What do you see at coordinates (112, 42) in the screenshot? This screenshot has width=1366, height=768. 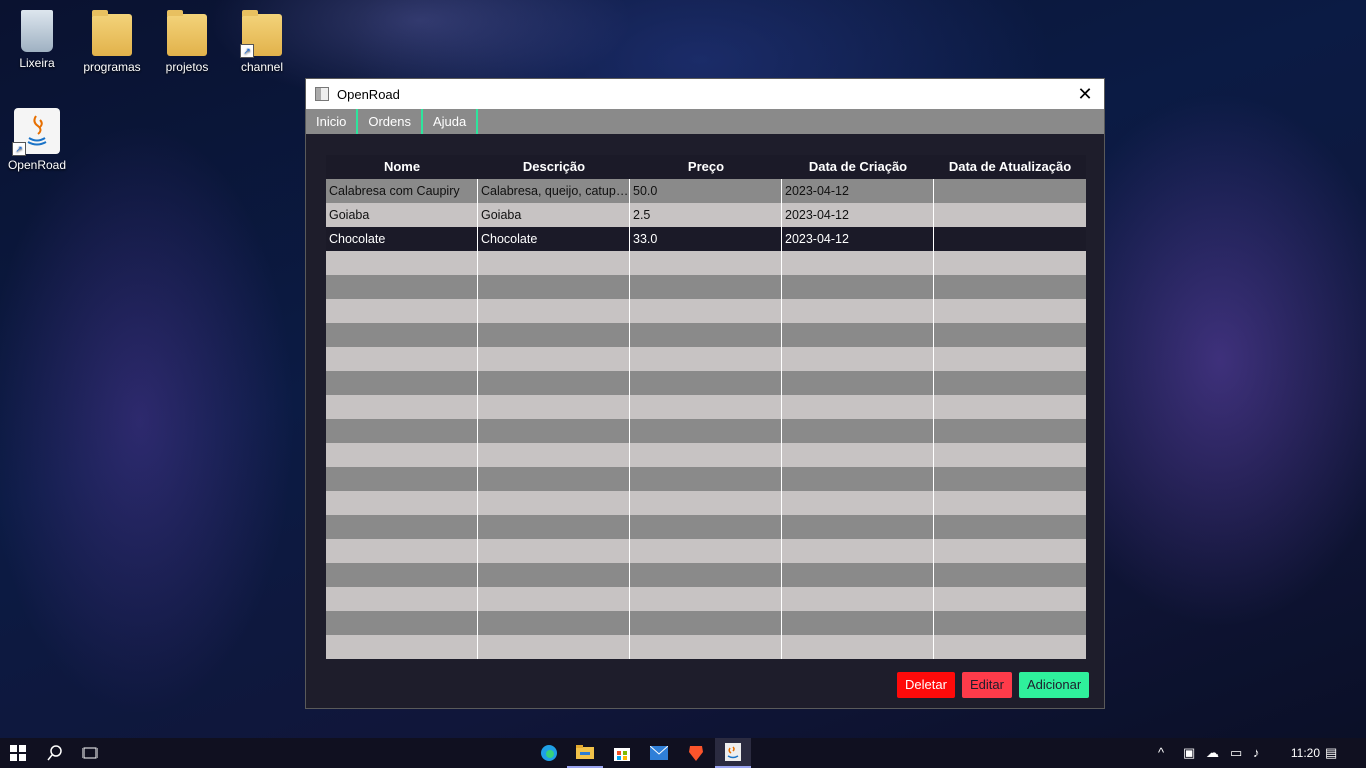 I see `desktop-icon-programas: programas` at bounding box center [112, 42].